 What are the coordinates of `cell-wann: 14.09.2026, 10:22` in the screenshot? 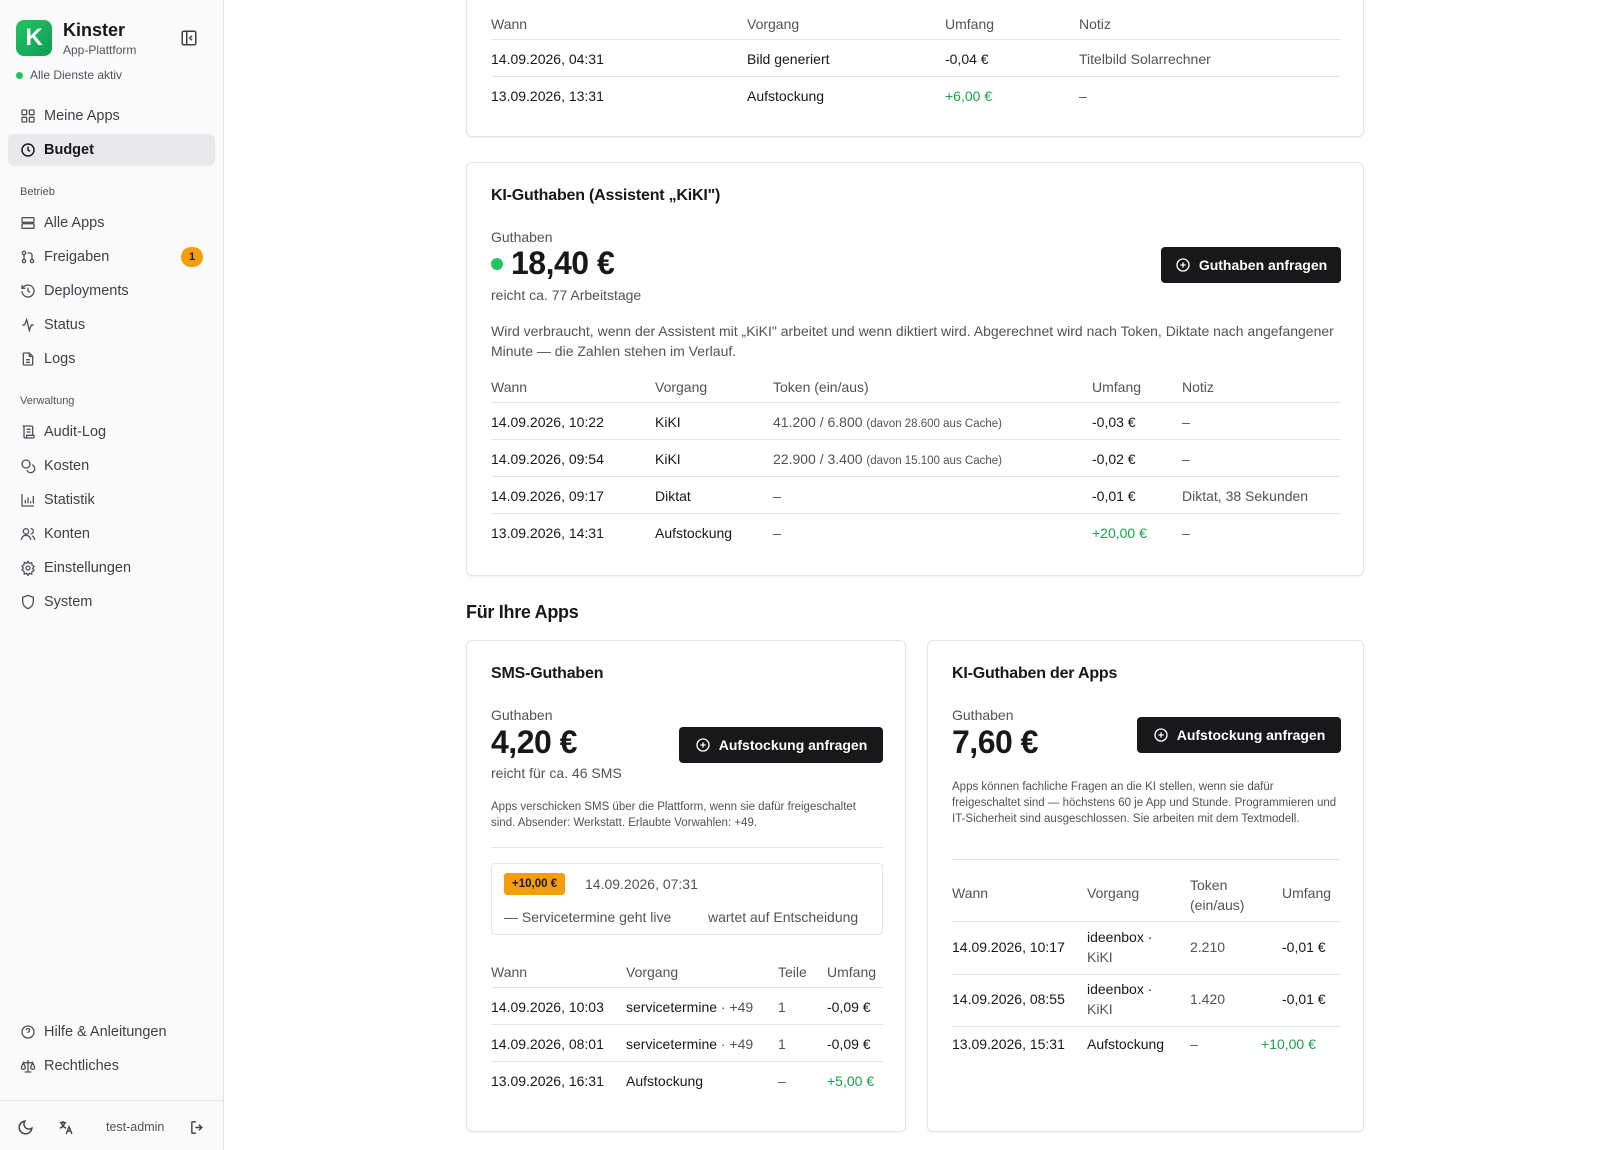 It's located at (547, 422).